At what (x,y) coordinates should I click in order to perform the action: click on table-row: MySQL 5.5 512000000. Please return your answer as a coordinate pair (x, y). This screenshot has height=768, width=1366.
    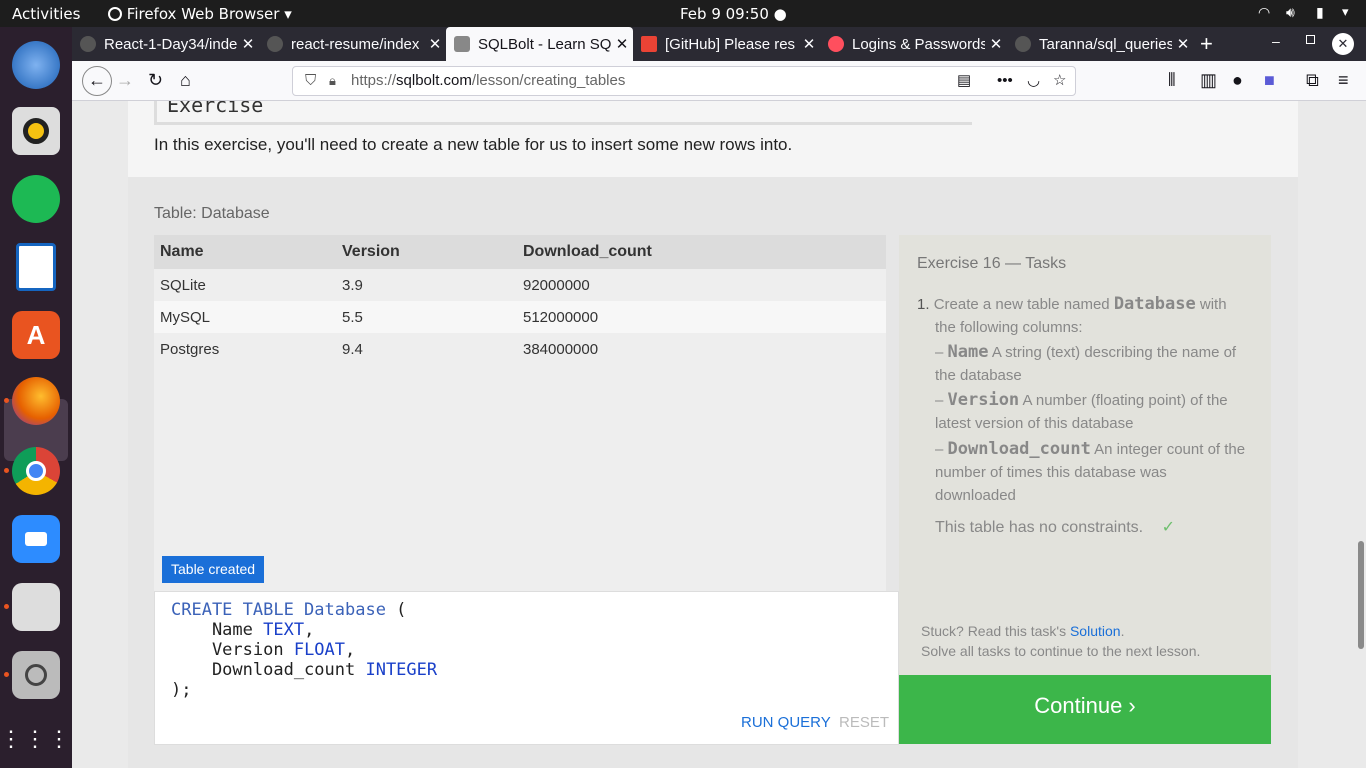
    Looking at the image, I should click on (520, 317).